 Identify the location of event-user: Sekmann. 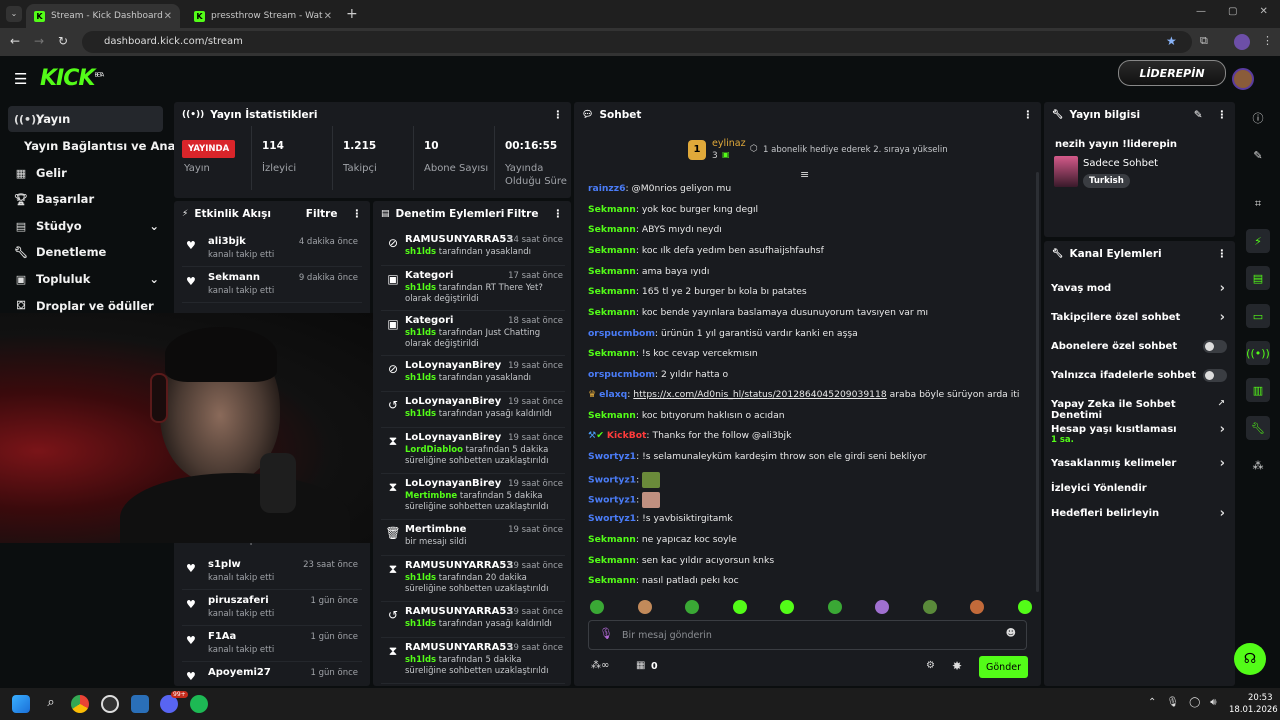
(234, 277).